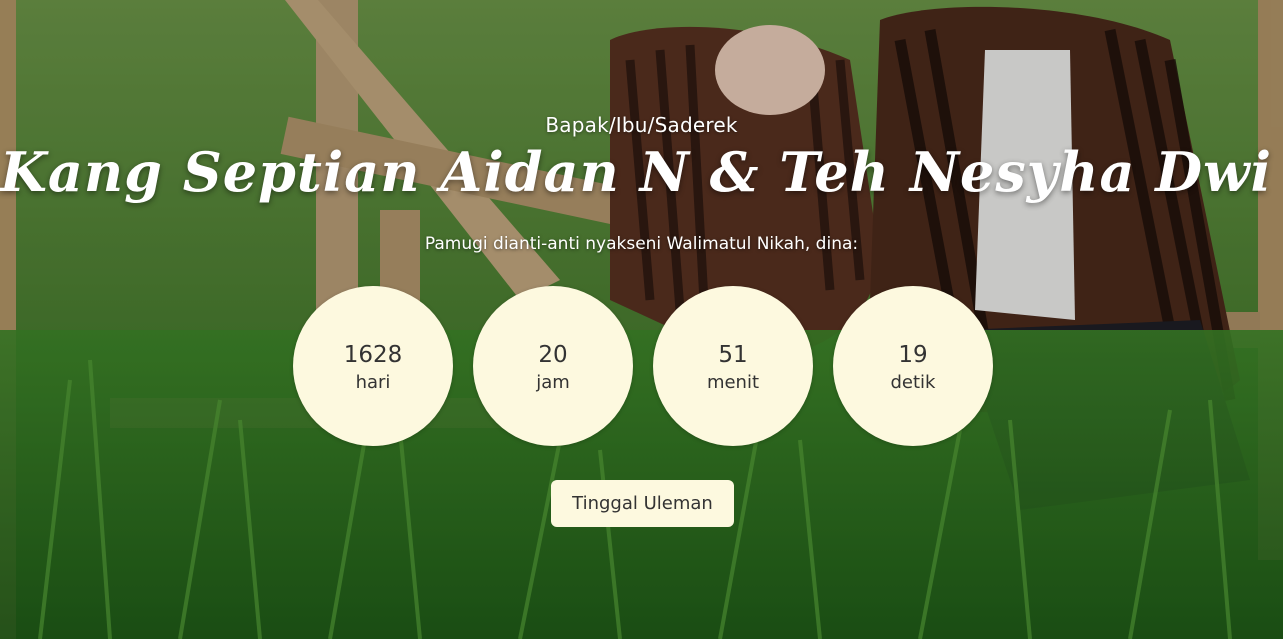  What do you see at coordinates (553, 382) in the screenshot?
I see `countdown-hours-unit: jam` at bounding box center [553, 382].